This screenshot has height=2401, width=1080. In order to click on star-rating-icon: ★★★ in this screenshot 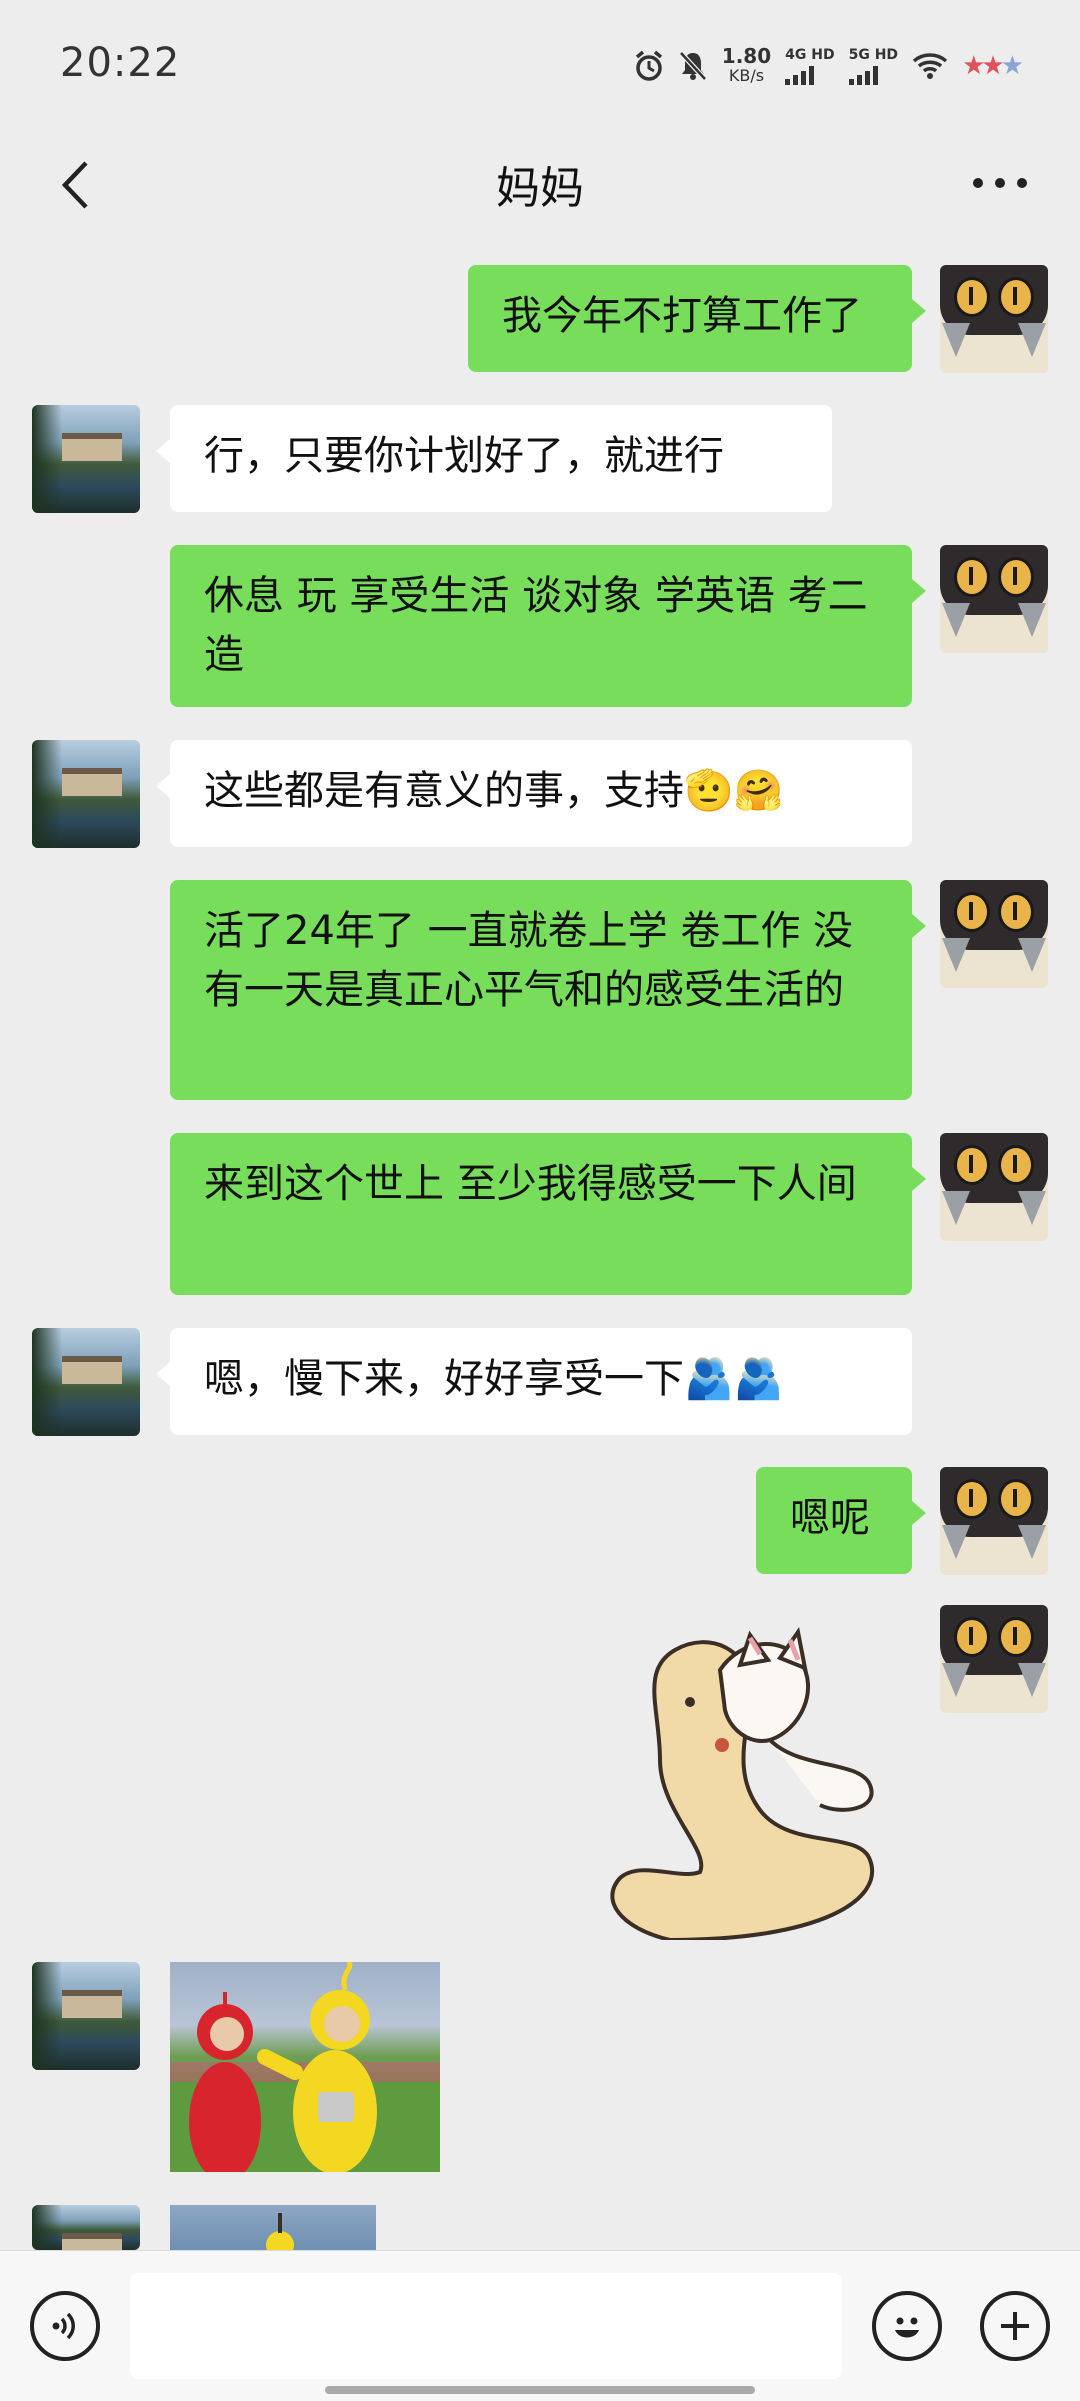, I will do `click(993, 66)`.